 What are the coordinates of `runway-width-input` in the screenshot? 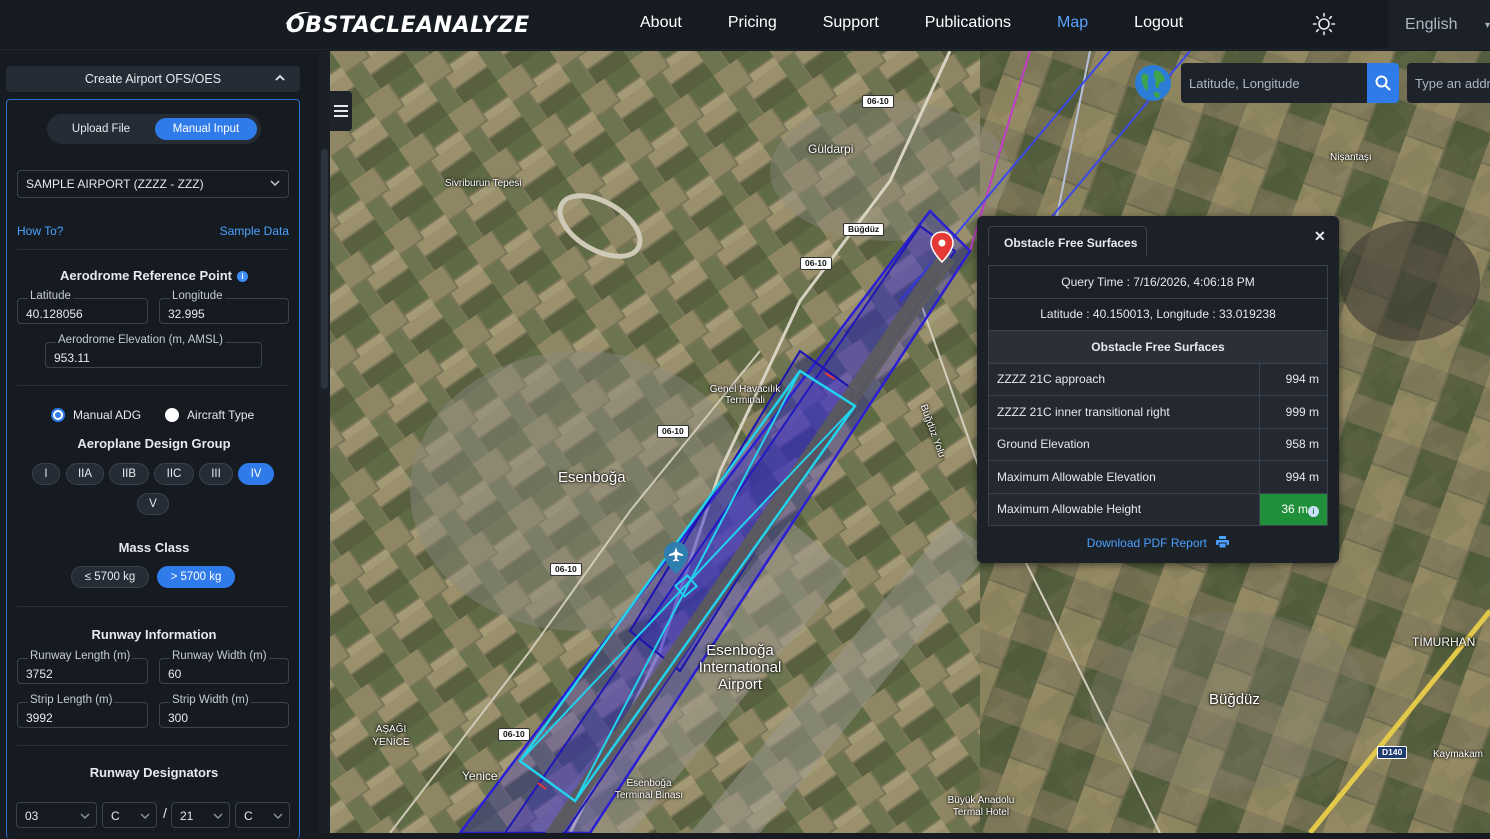 It's located at (224, 671).